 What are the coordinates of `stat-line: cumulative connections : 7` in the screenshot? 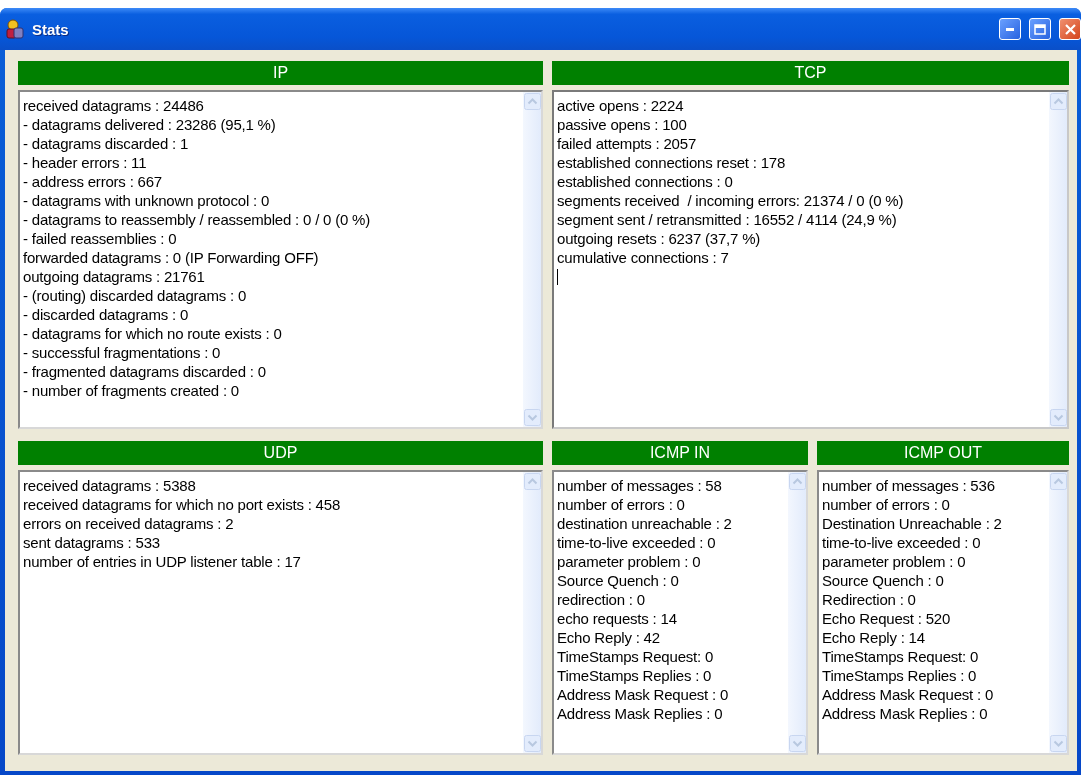 It's located at (643, 257).